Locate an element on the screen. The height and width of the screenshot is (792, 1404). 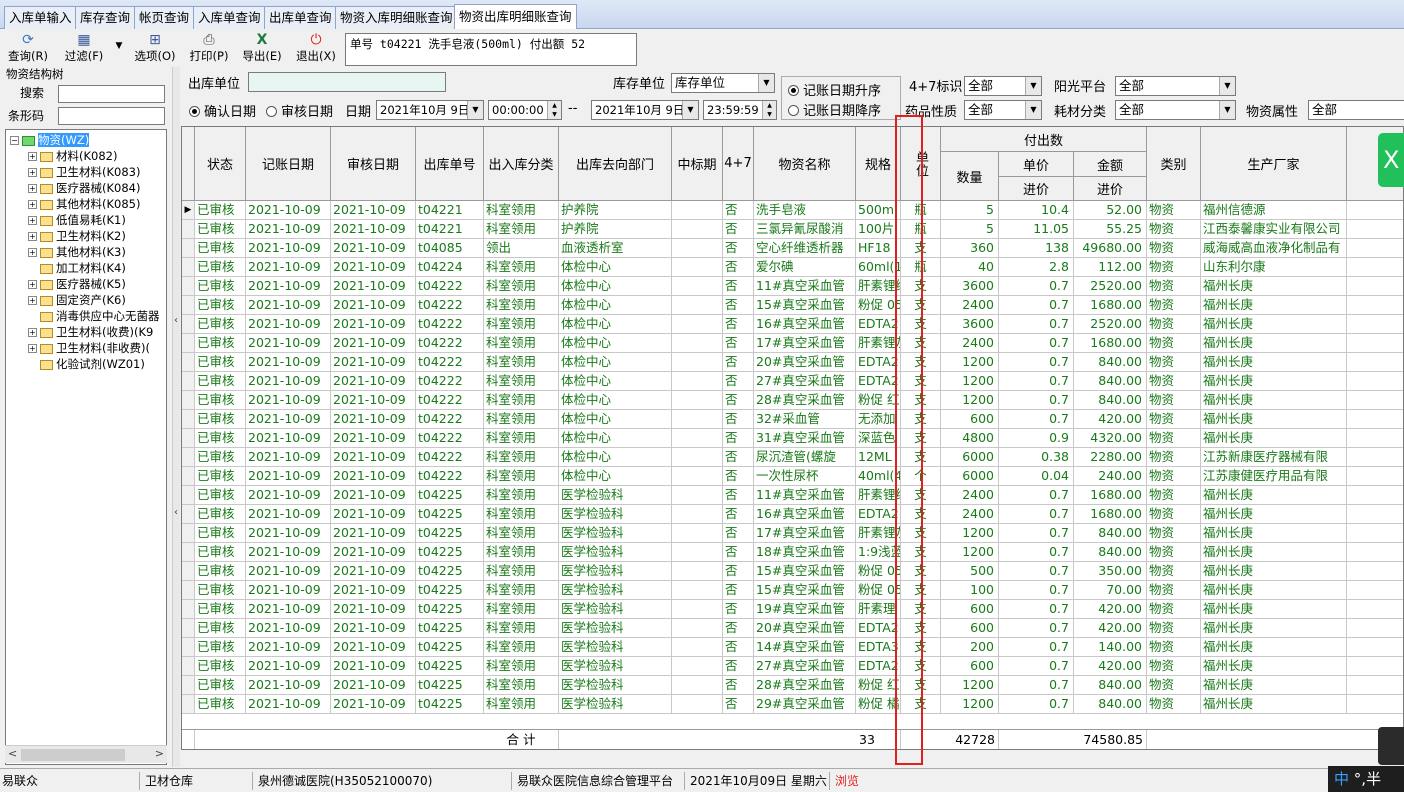
confirm-date-radio: 确认日期 is located at coordinates (222, 110).